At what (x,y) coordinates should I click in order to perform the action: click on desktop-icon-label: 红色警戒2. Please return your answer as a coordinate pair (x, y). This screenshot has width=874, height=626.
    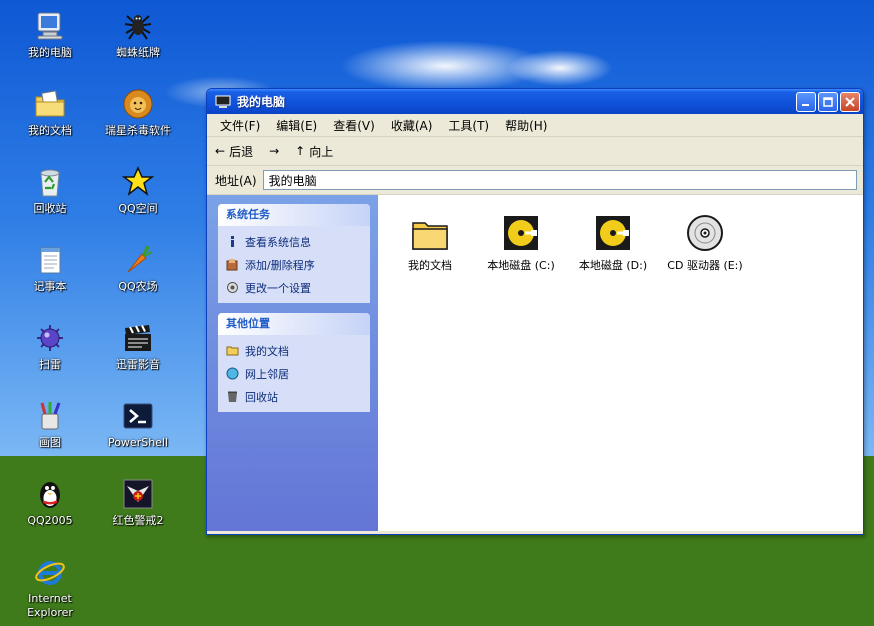
    Looking at the image, I should click on (138, 520).